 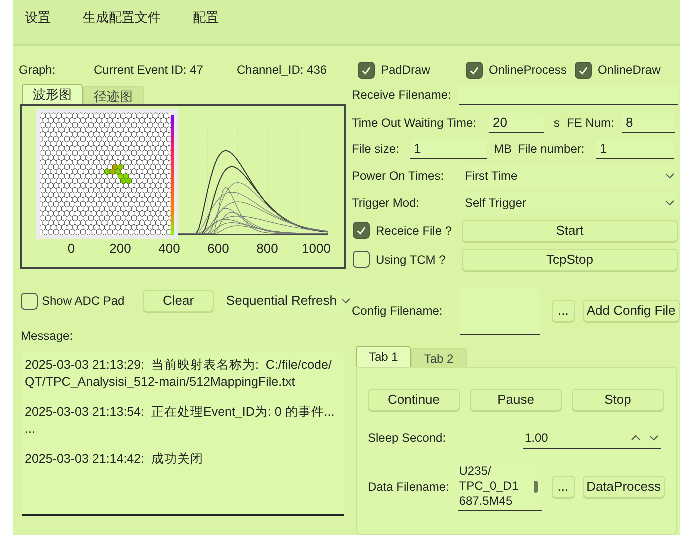 I want to click on field-label: Data Filename:, so click(x=409, y=487).